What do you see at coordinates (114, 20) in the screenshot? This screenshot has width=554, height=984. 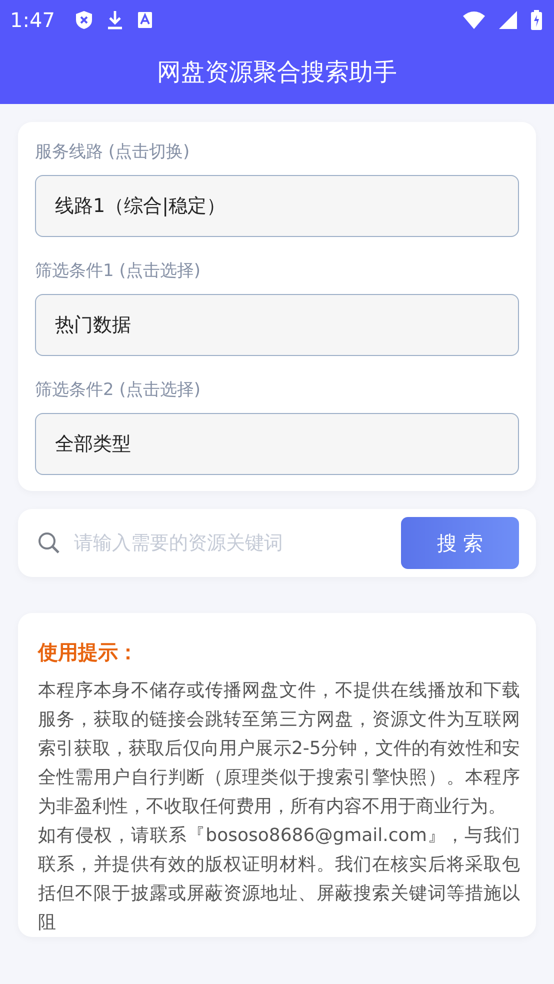 I see `download-icon` at bounding box center [114, 20].